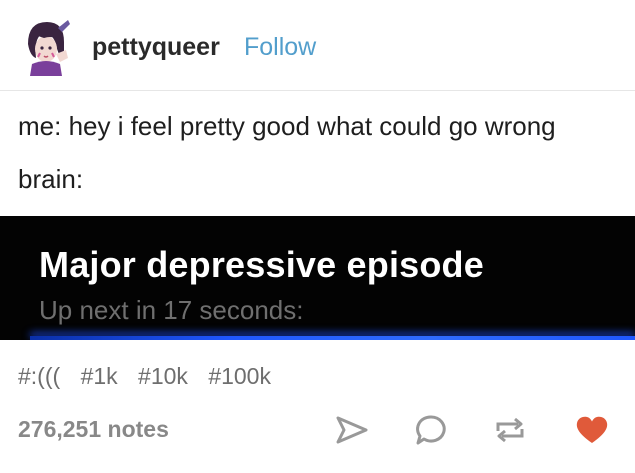  Describe the element at coordinates (239, 376) in the screenshot. I see `tag-link: #100k` at that location.